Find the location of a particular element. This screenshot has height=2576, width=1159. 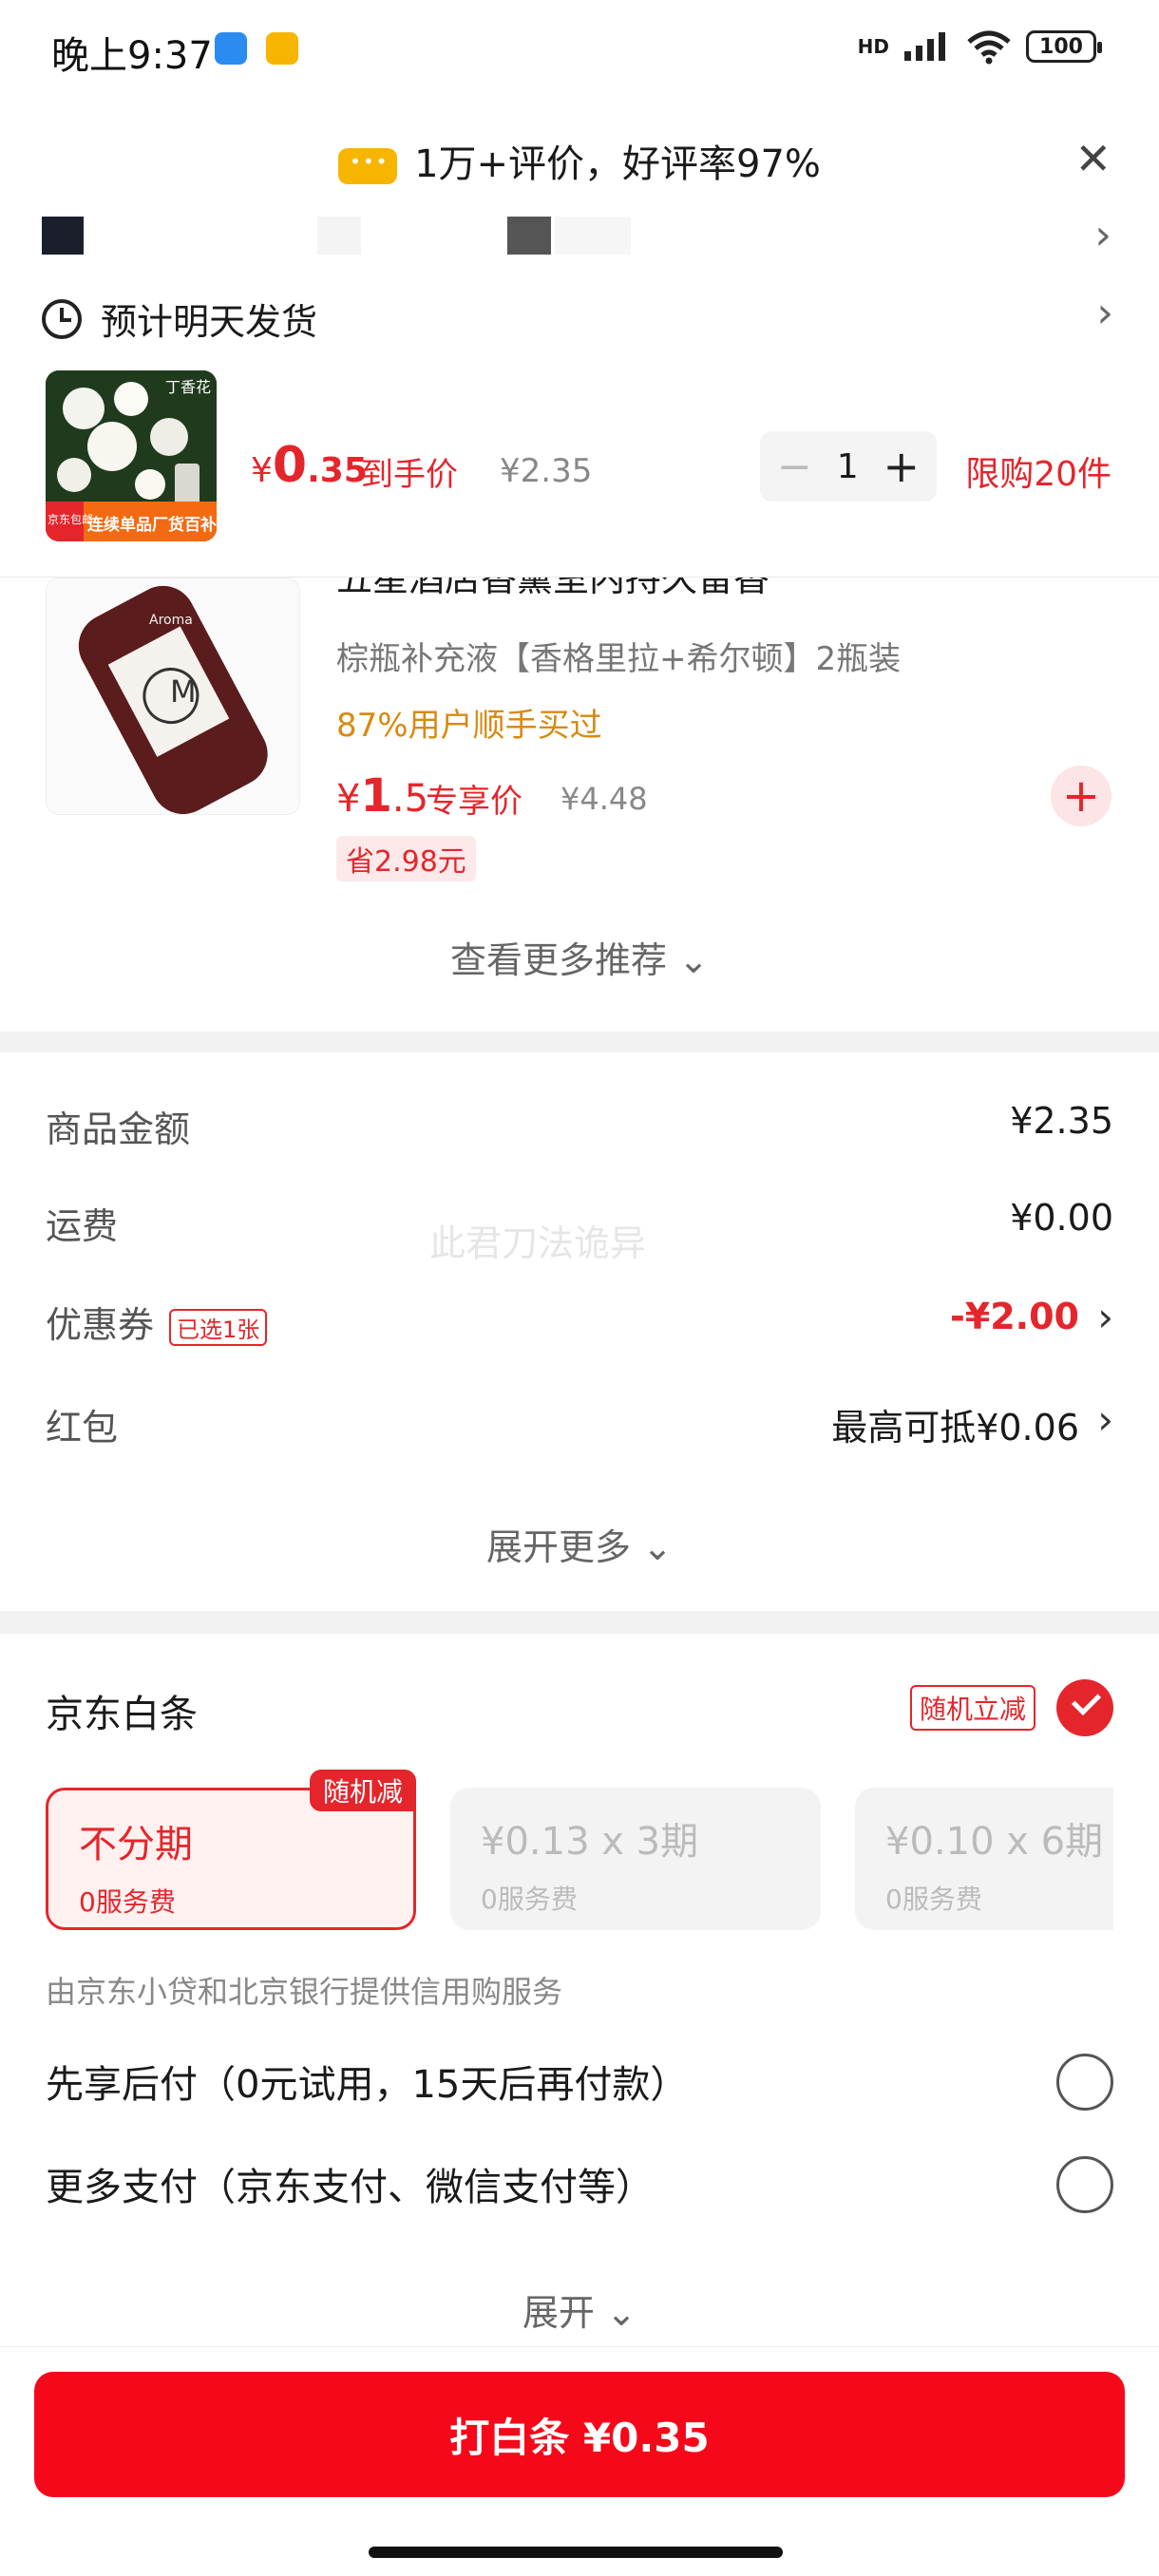

home-indicator is located at coordinates (576, 2552).